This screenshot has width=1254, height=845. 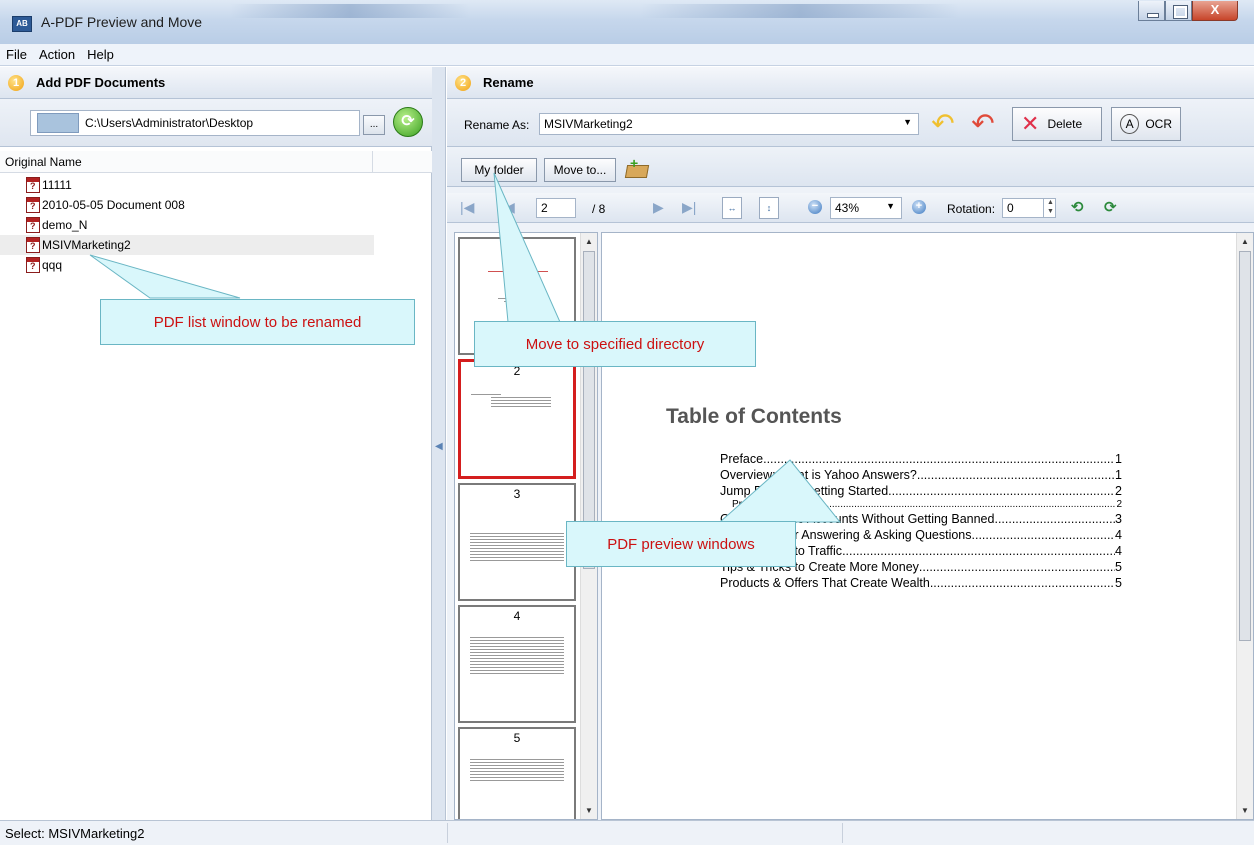 I want to click on rename-value: MSIVMarketing2, so click(x=588, y=124).